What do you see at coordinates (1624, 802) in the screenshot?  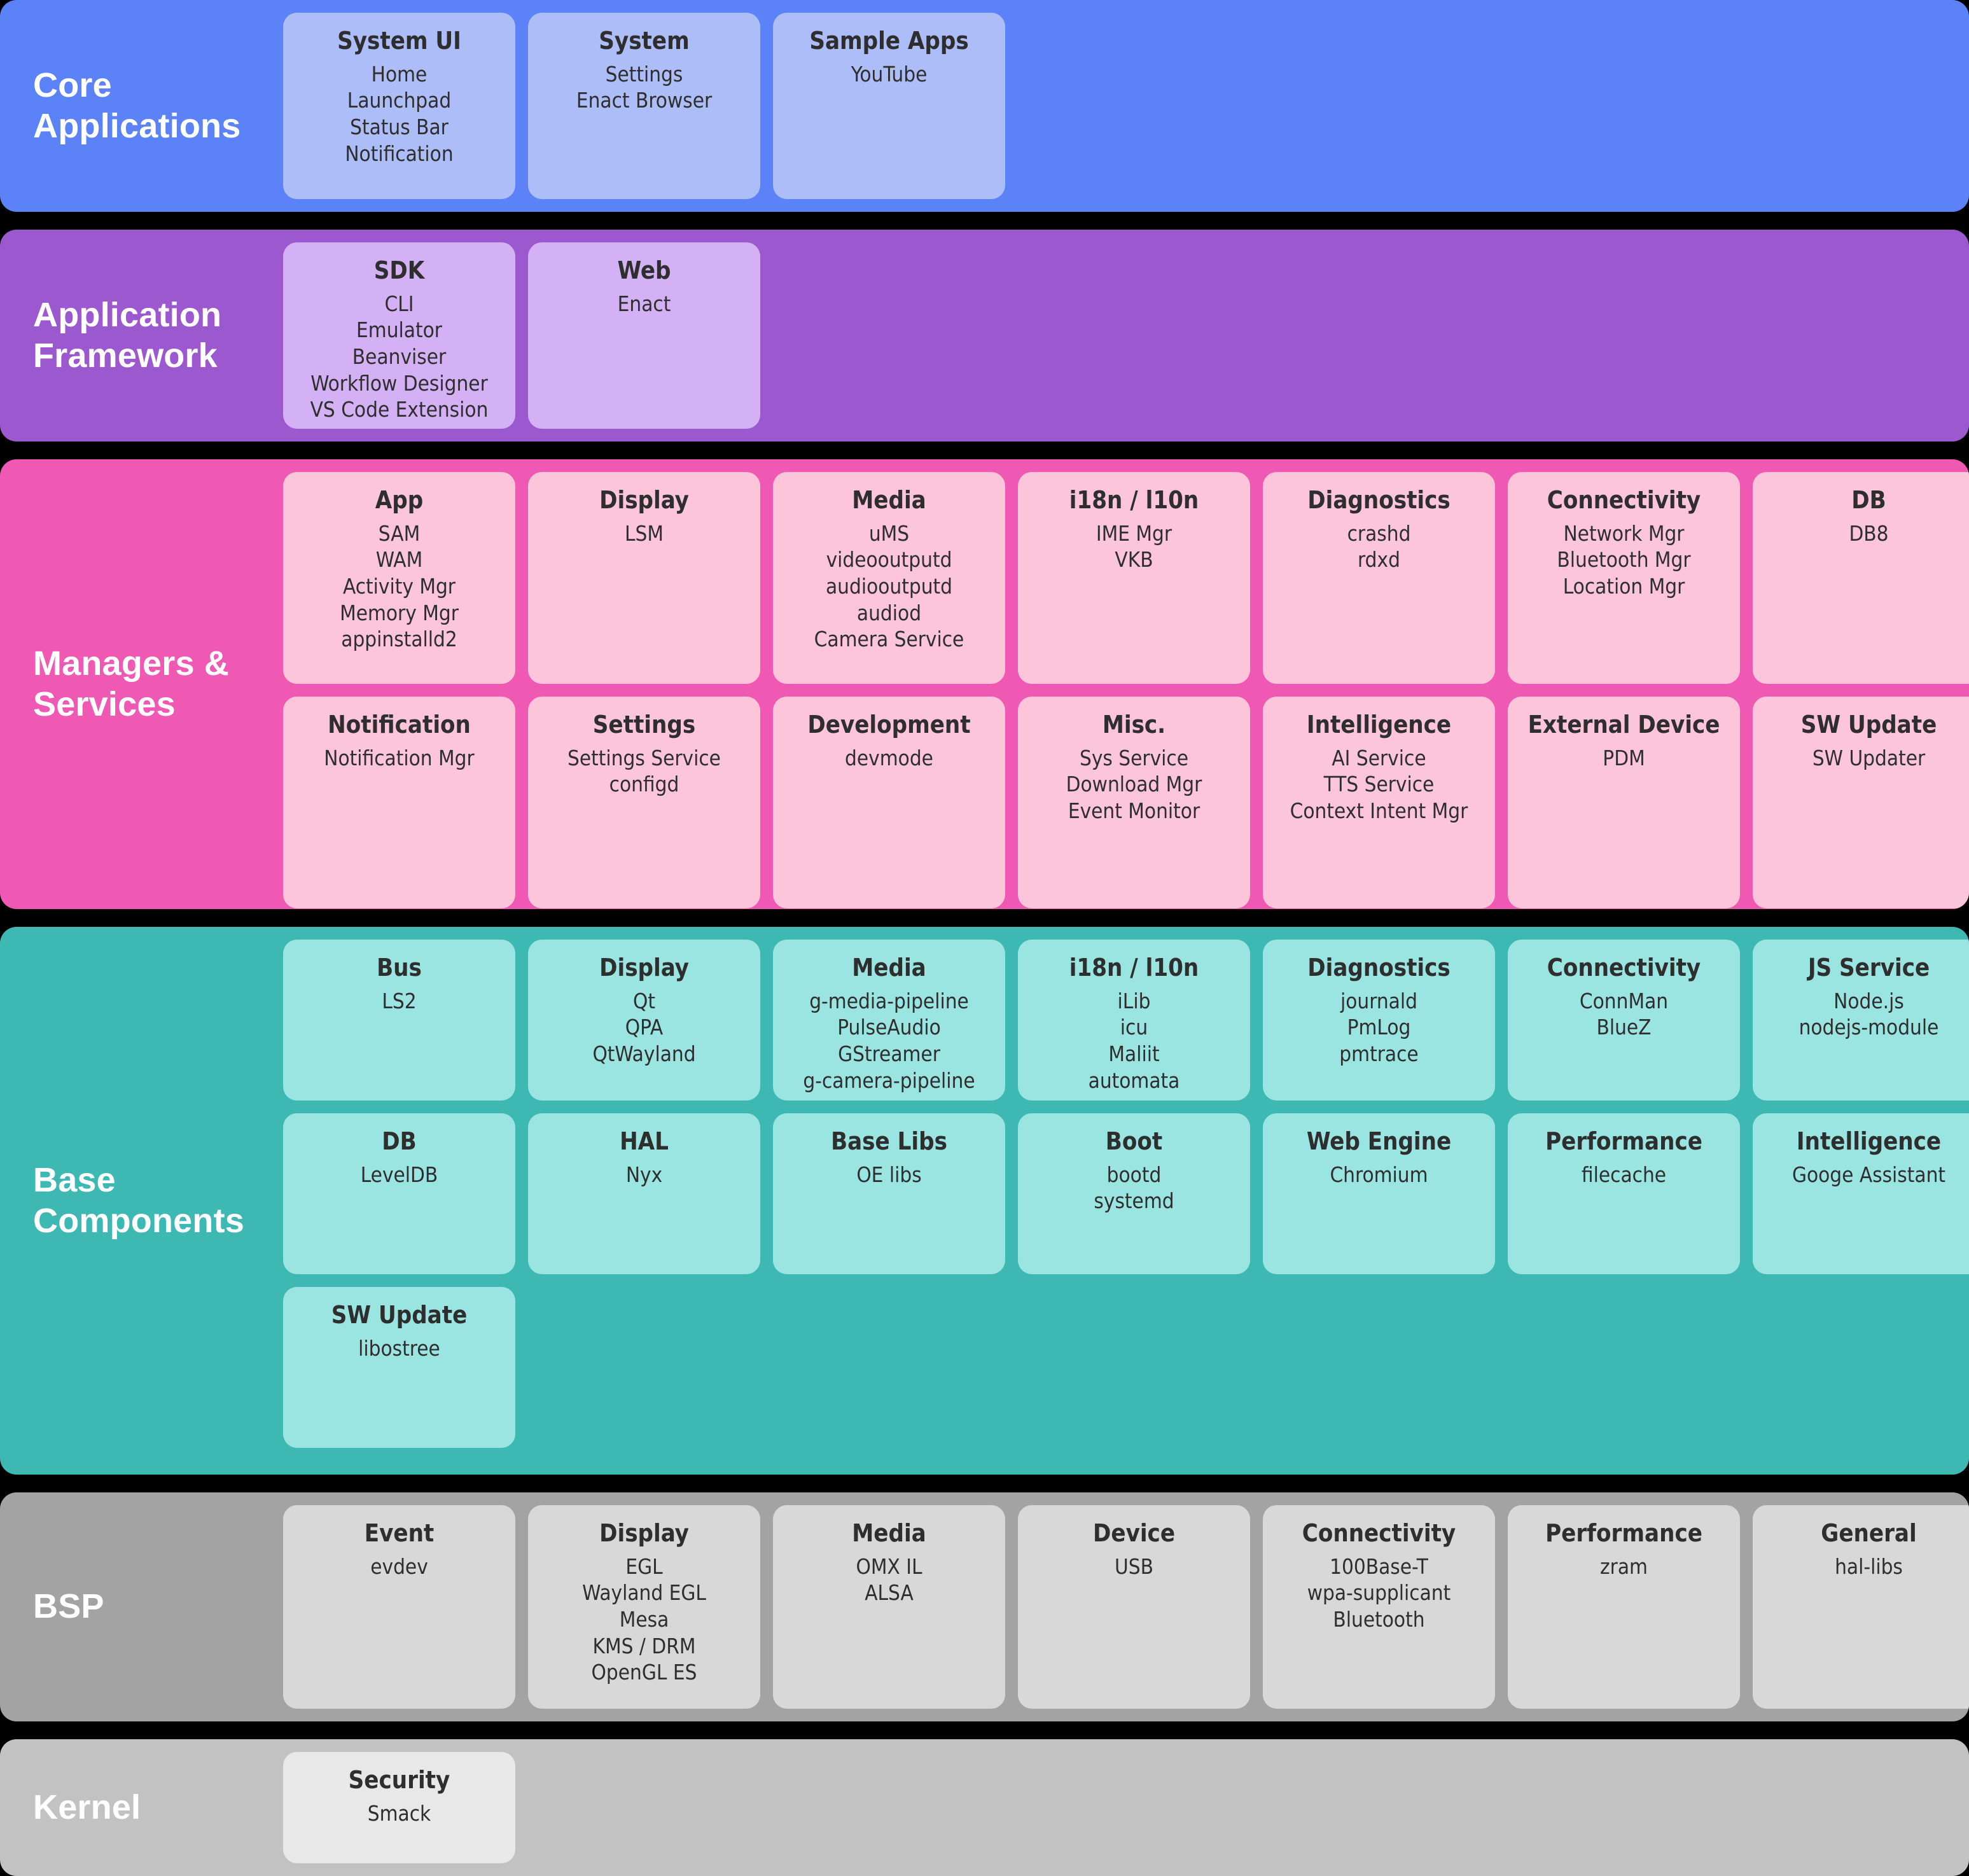 I see `component-card: External Device PDM` at bounding box center [1624, 802].